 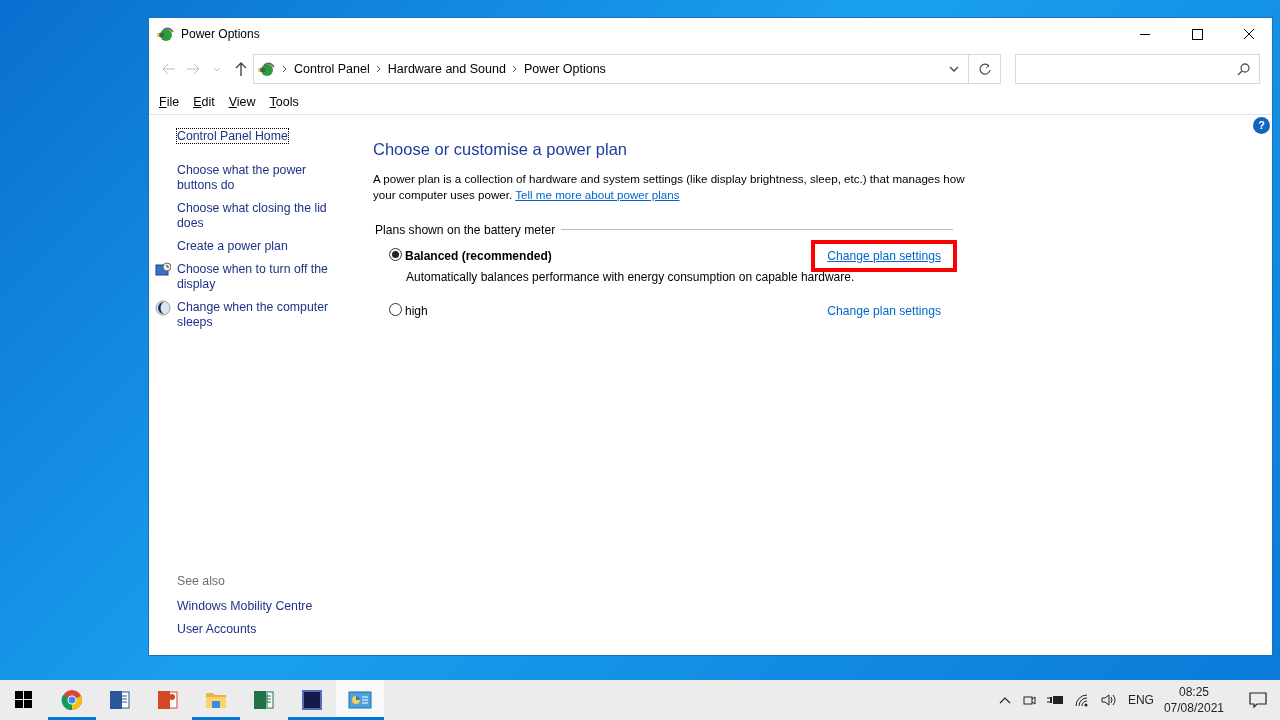 What do you see at coordinates (257, 215) in the screenshot?
I see `sidebar-link: Choose what closing the lid does` at bounding box center [257, 215].